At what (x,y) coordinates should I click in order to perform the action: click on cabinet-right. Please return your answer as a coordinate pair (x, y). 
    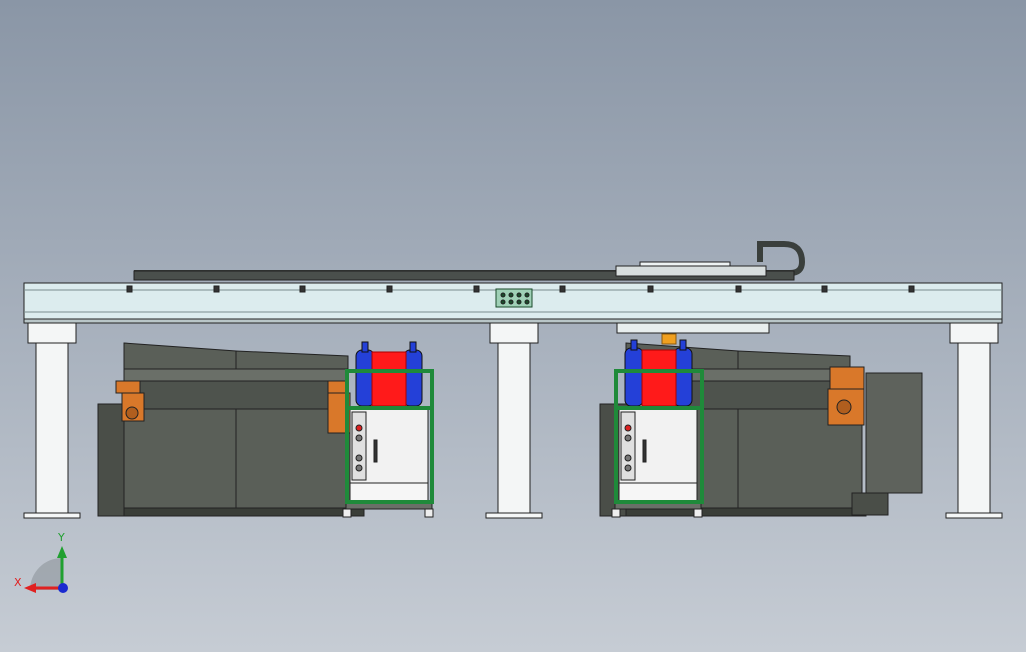
    Looking at the image, I should click on (658, 459).